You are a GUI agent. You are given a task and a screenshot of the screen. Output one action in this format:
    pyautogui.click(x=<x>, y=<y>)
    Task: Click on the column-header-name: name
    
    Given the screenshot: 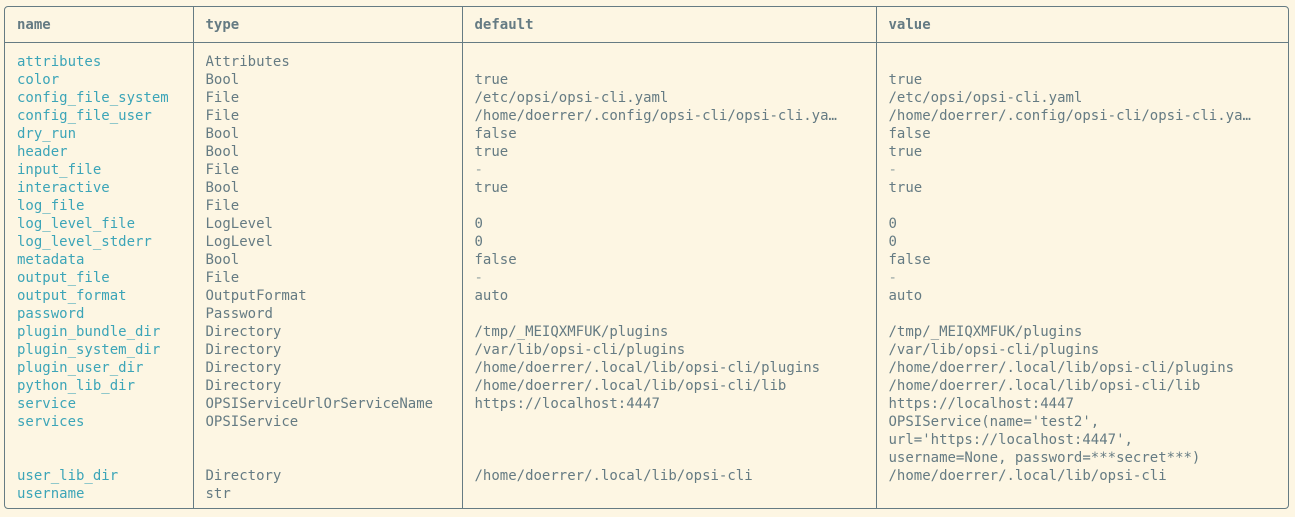 What is the action you would take?
    pyautogui.click(x=99, y=25)
    